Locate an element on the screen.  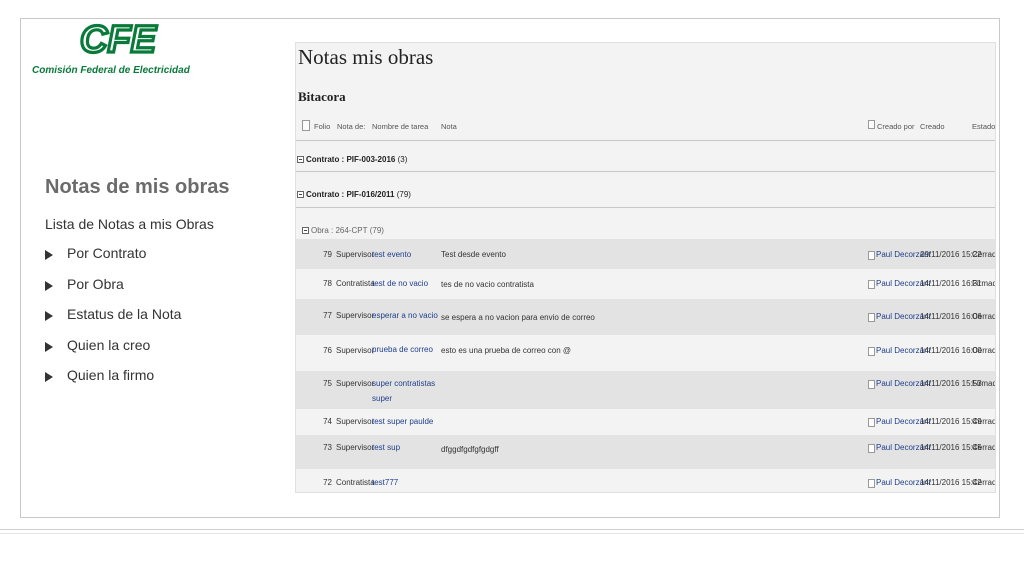
select-all-checkbox is located at coordinates (306, 125).